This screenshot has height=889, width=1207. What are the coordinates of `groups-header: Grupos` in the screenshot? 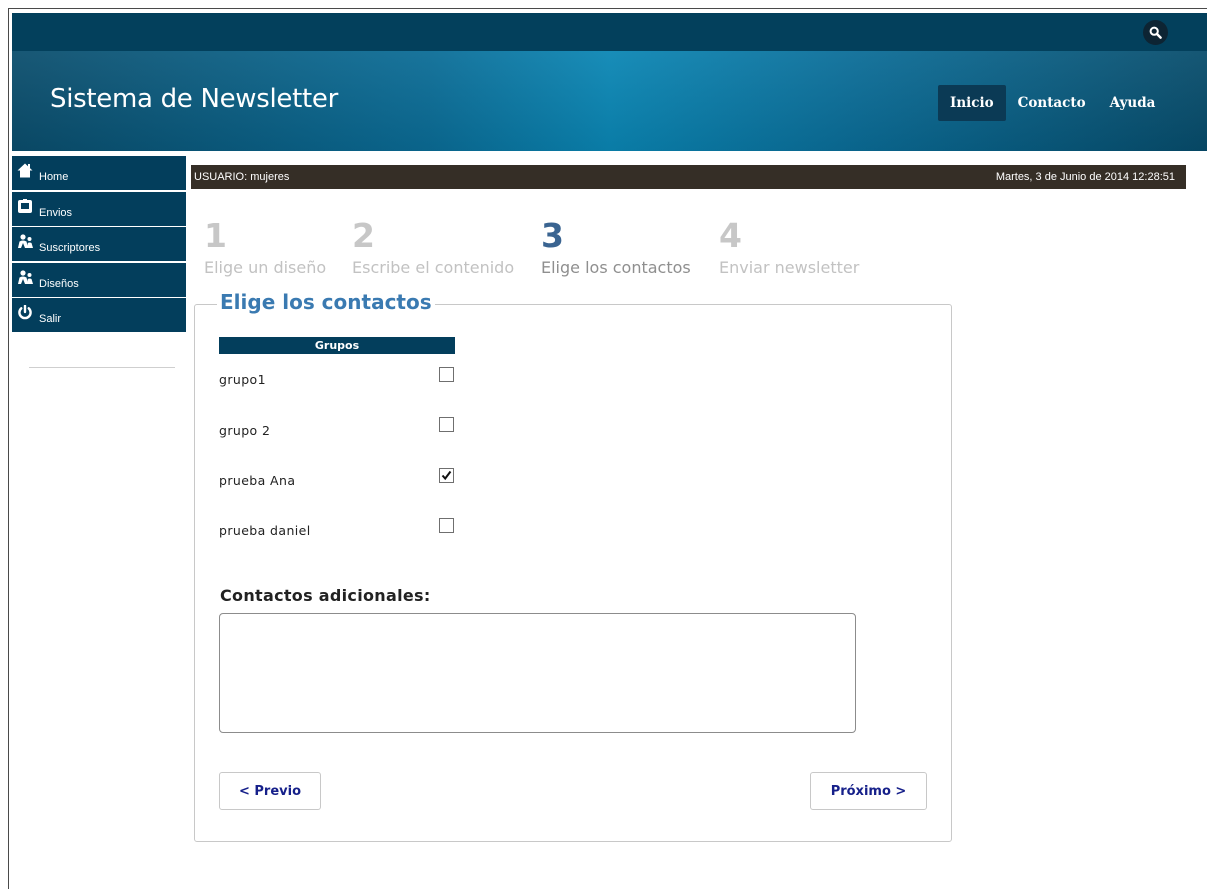 It's located at (337, 345).